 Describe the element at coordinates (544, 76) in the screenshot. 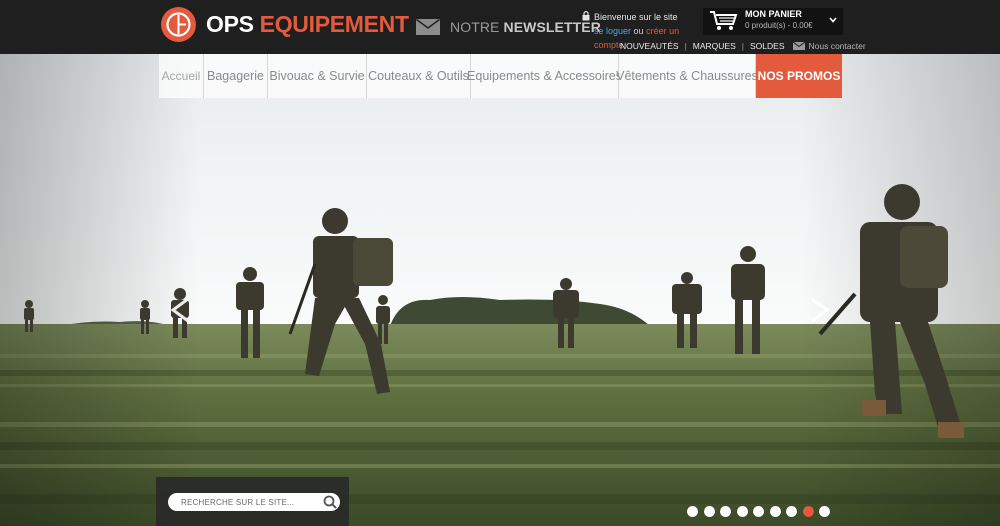

I see `nav-item-equipements-accessoires: Equipements & Accessoires` at that location.